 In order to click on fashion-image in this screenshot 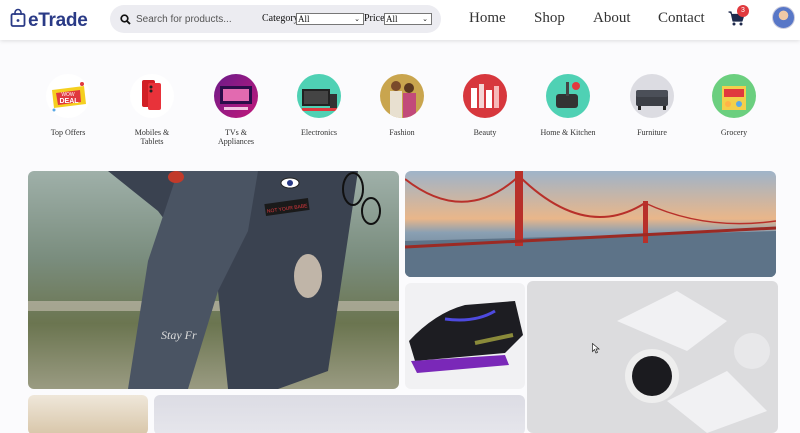, I will do `click(402, 96)`.